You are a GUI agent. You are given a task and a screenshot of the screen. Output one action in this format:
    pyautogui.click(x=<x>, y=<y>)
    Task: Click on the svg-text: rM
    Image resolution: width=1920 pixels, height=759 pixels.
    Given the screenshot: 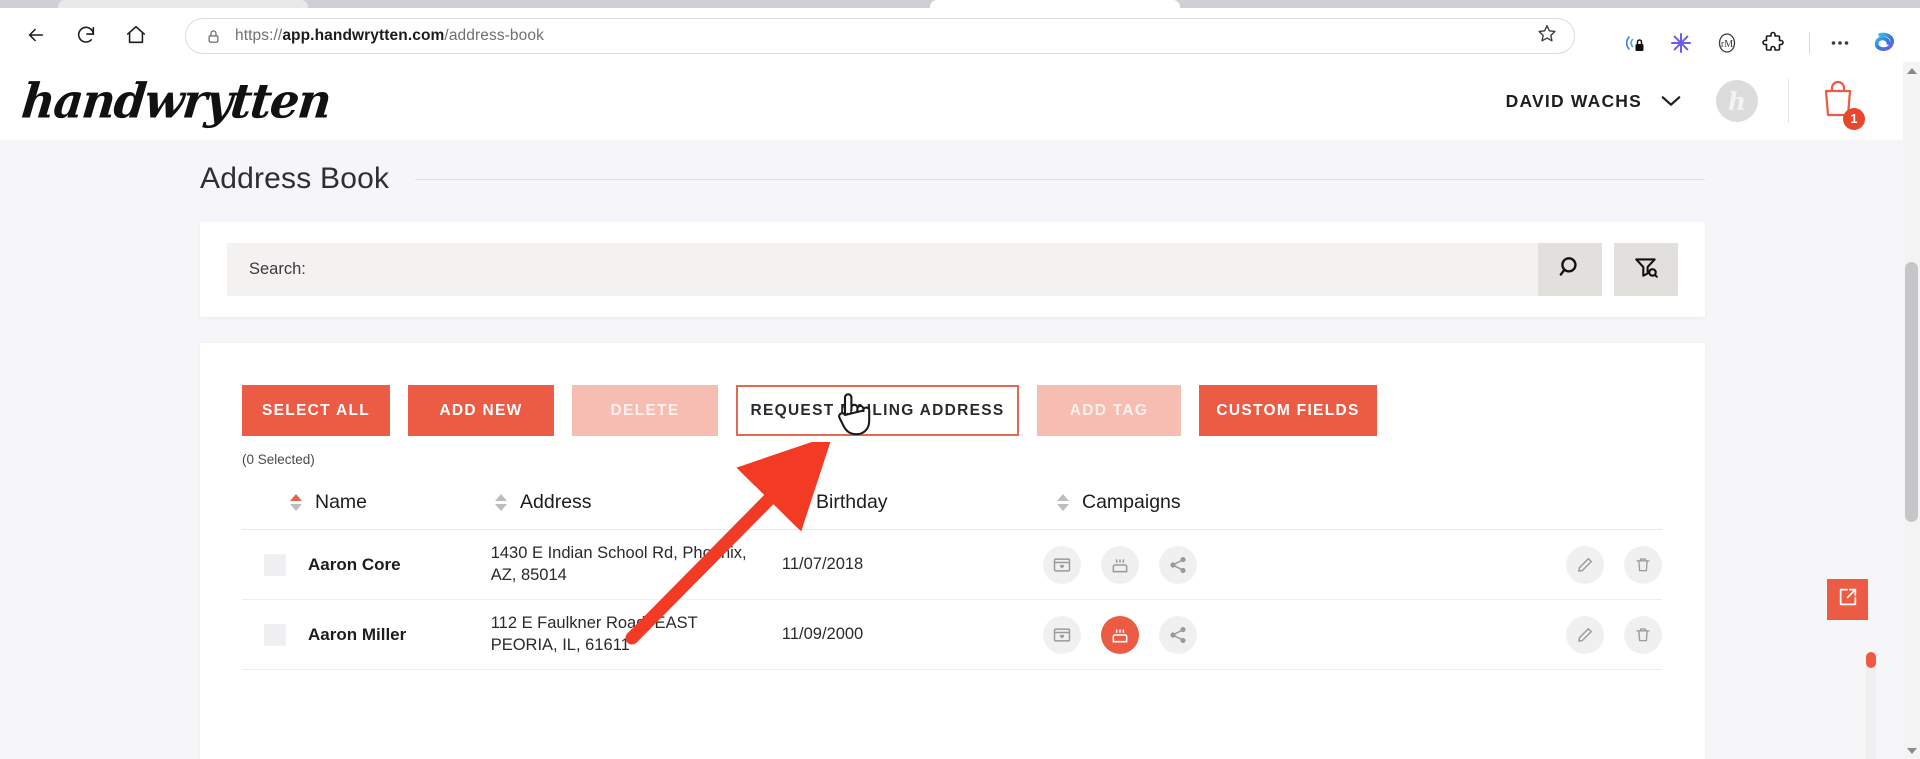 What is the action you would take?
    pyautogui.click(x=1727, y=44)
    